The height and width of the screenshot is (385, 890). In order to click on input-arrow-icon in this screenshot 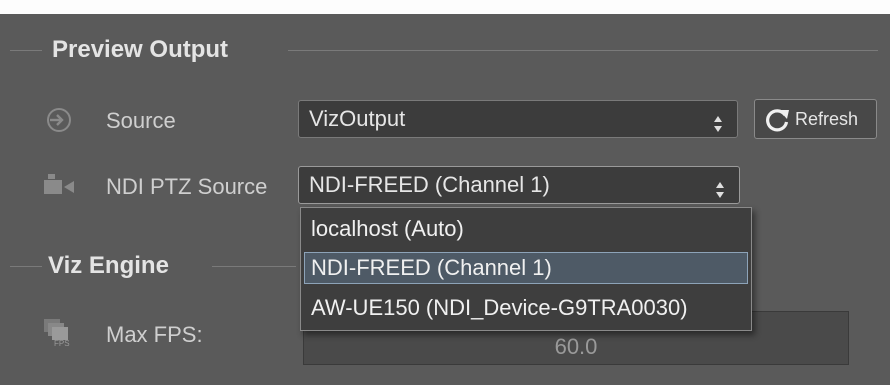, I will do `click(59, 120)`.